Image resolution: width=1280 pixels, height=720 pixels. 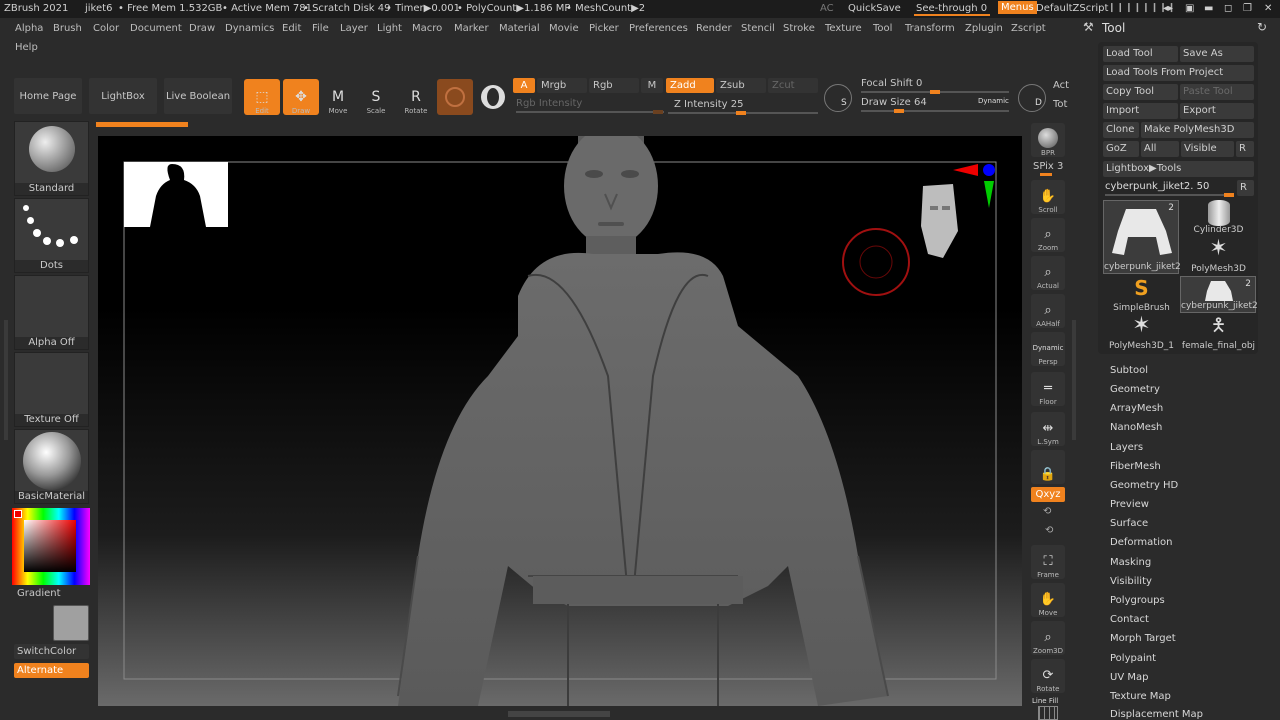 I want to click on bpr-button: BPR, so click(x=1048, y=140).